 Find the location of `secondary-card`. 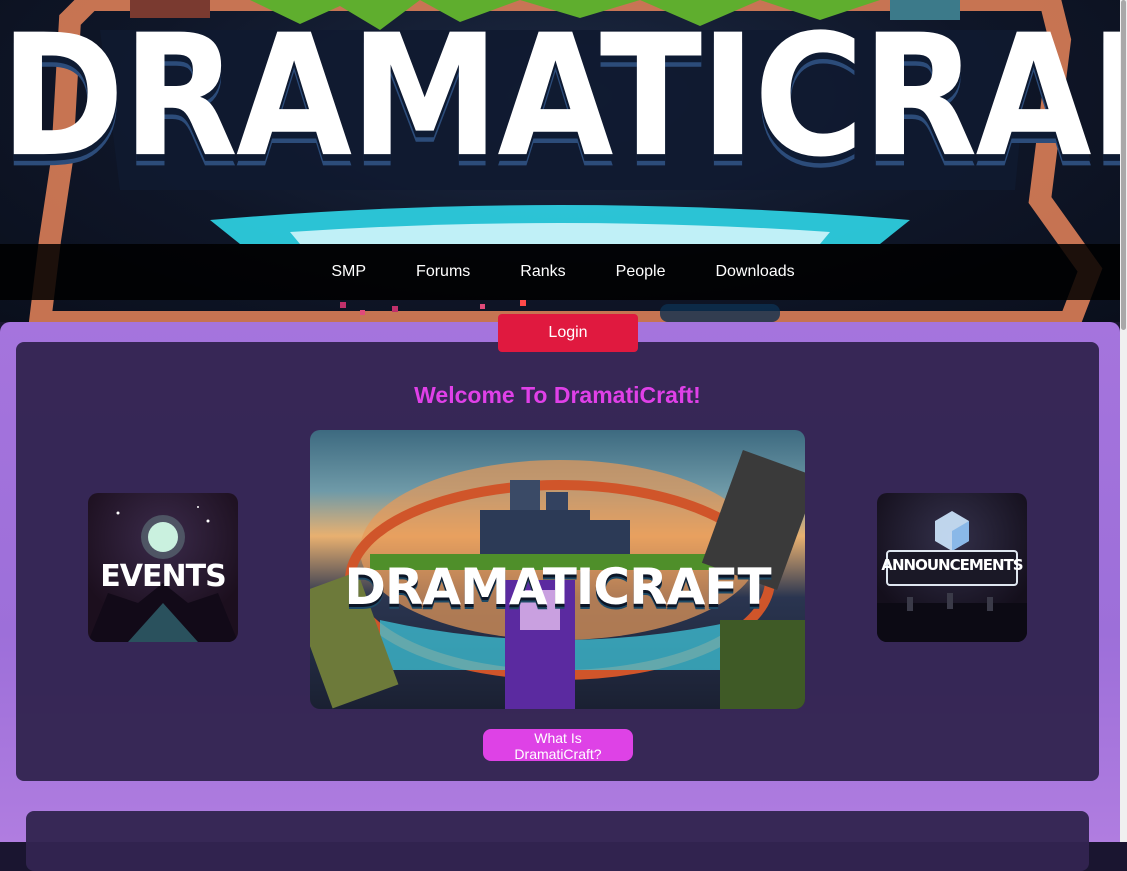

secondary-card is located at coordinates (557, 841).